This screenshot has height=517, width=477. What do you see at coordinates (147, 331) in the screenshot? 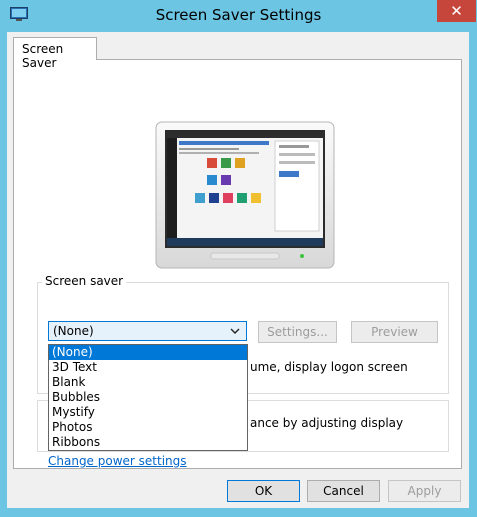
I see `screen-saver-select: (None)` at bounding box center [147, 331].